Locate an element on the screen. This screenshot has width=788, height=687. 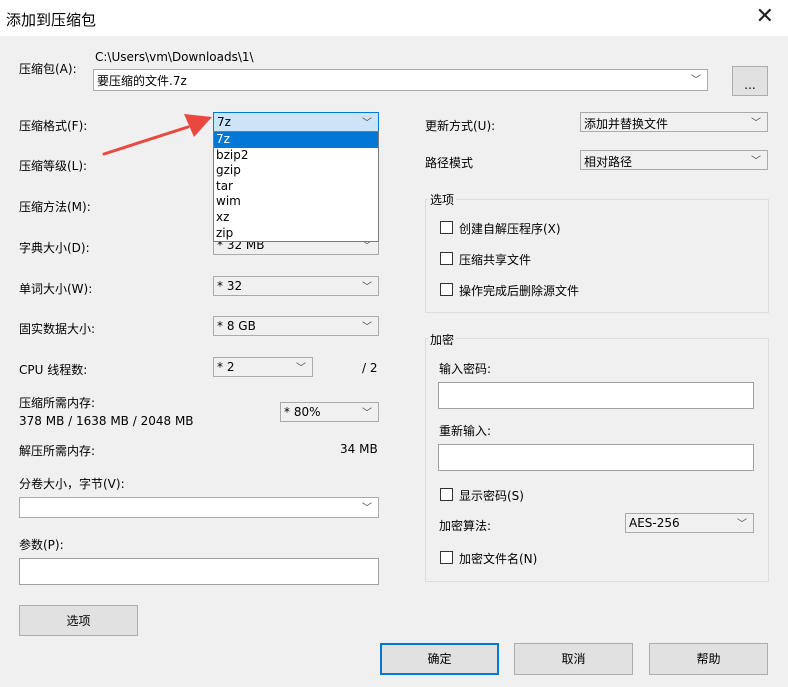
memory-percent-select: * 80% ﹀ is located at coordinates (329, 412).